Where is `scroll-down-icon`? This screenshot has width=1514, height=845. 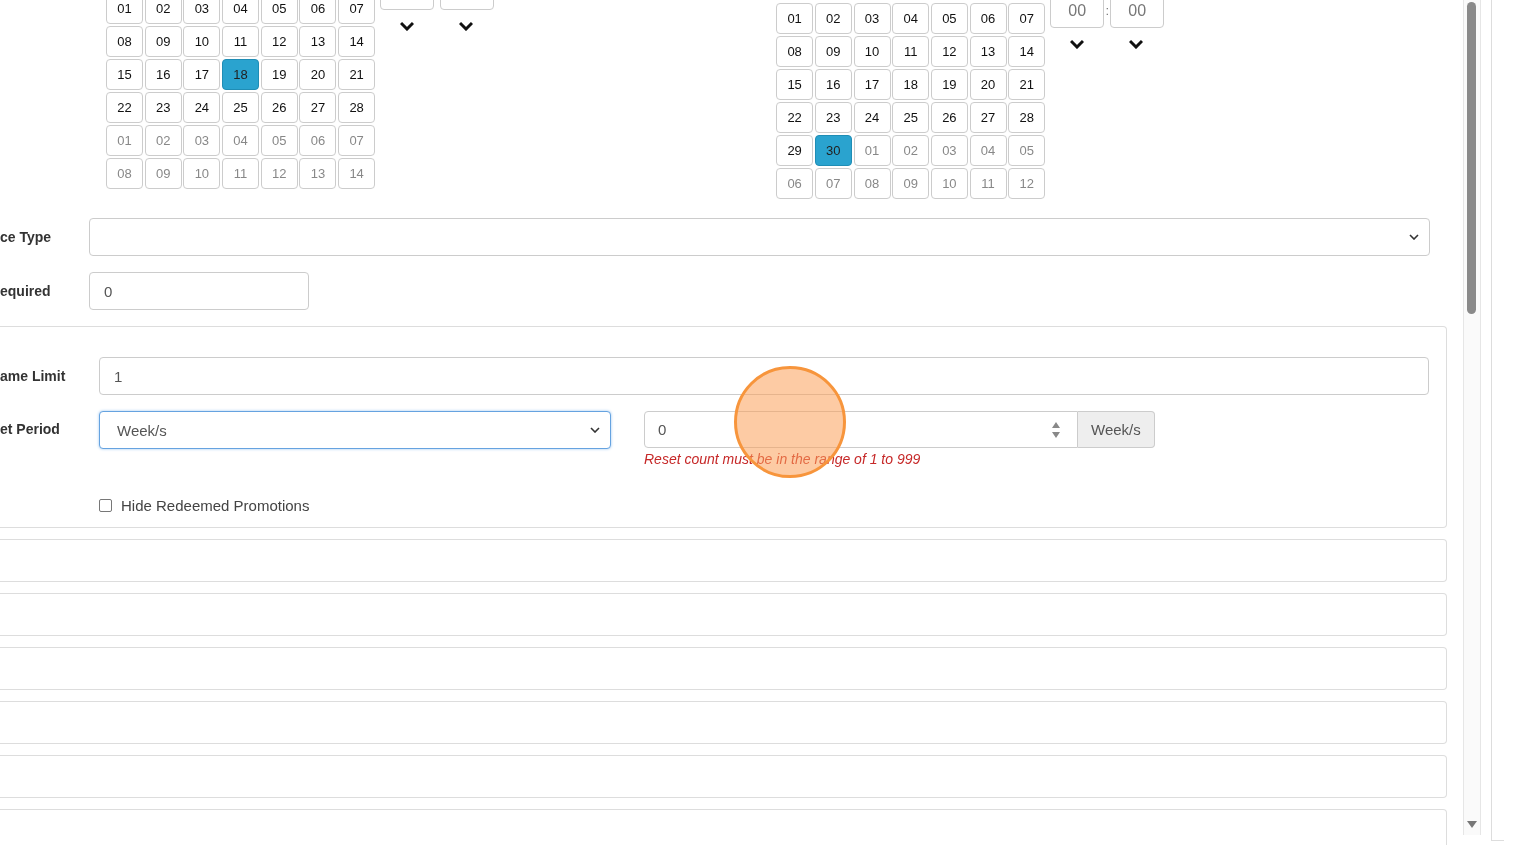 scroll-down-icon is located at coordinates (1472, 825).